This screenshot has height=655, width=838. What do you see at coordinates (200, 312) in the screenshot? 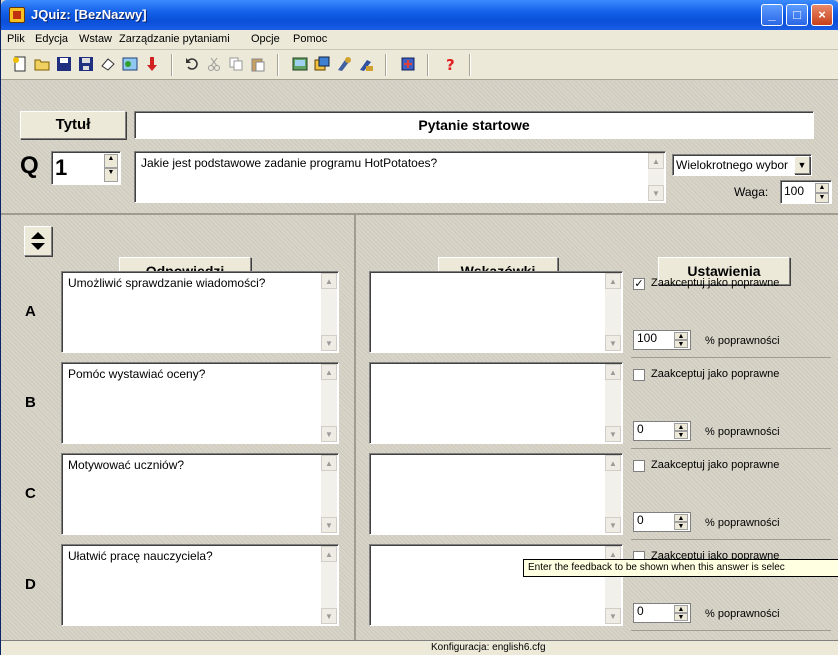
I see `answer-text-area: Umożliwić sprawdzanie wiadomości? ▲ ▼` at bounding box center [200, 312].